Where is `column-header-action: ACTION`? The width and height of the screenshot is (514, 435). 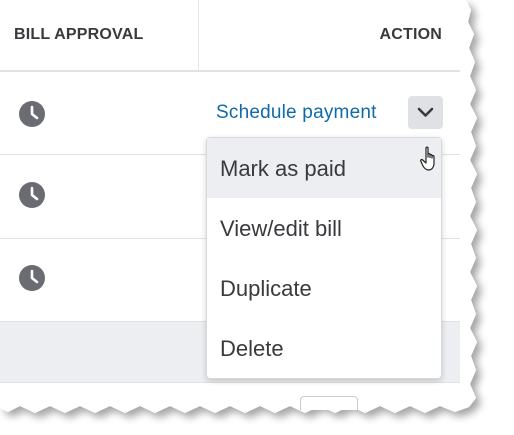 column-header-action: ACTION is located at coordinates (410, 35).